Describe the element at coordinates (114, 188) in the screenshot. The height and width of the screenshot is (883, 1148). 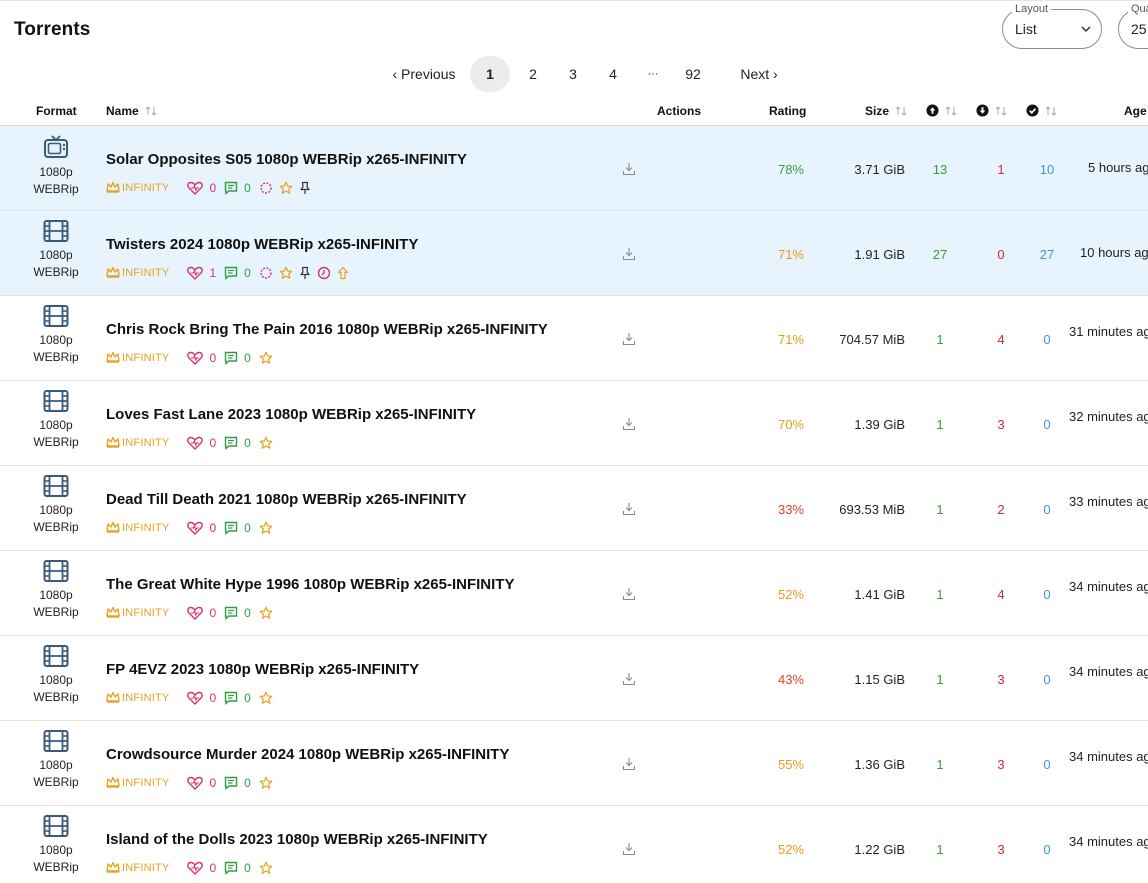
I see `crown-icon` at that location.